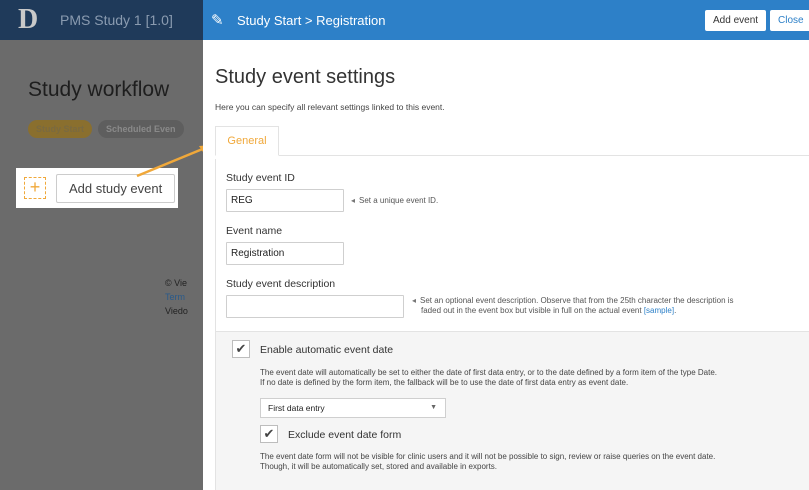 This screenshot has width=809, height=490. What do you see at coordinates (433, 407) in the screenshot?
I see `chevron-down-icon: ▼` at bounding box center [433, 407].